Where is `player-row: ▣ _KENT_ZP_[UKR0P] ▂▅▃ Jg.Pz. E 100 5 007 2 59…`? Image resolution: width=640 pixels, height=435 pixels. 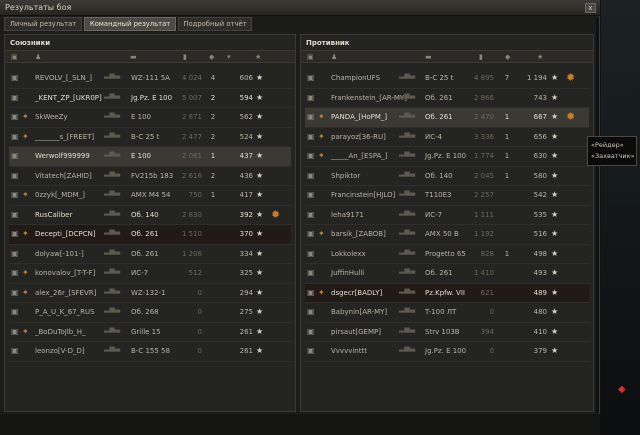
player-row: ▣ _KENT_ZP_[UKR0P] ▂▅▃ Jg.Pz. E 100 5 007 2 59… is located at coordinates (150, 98).